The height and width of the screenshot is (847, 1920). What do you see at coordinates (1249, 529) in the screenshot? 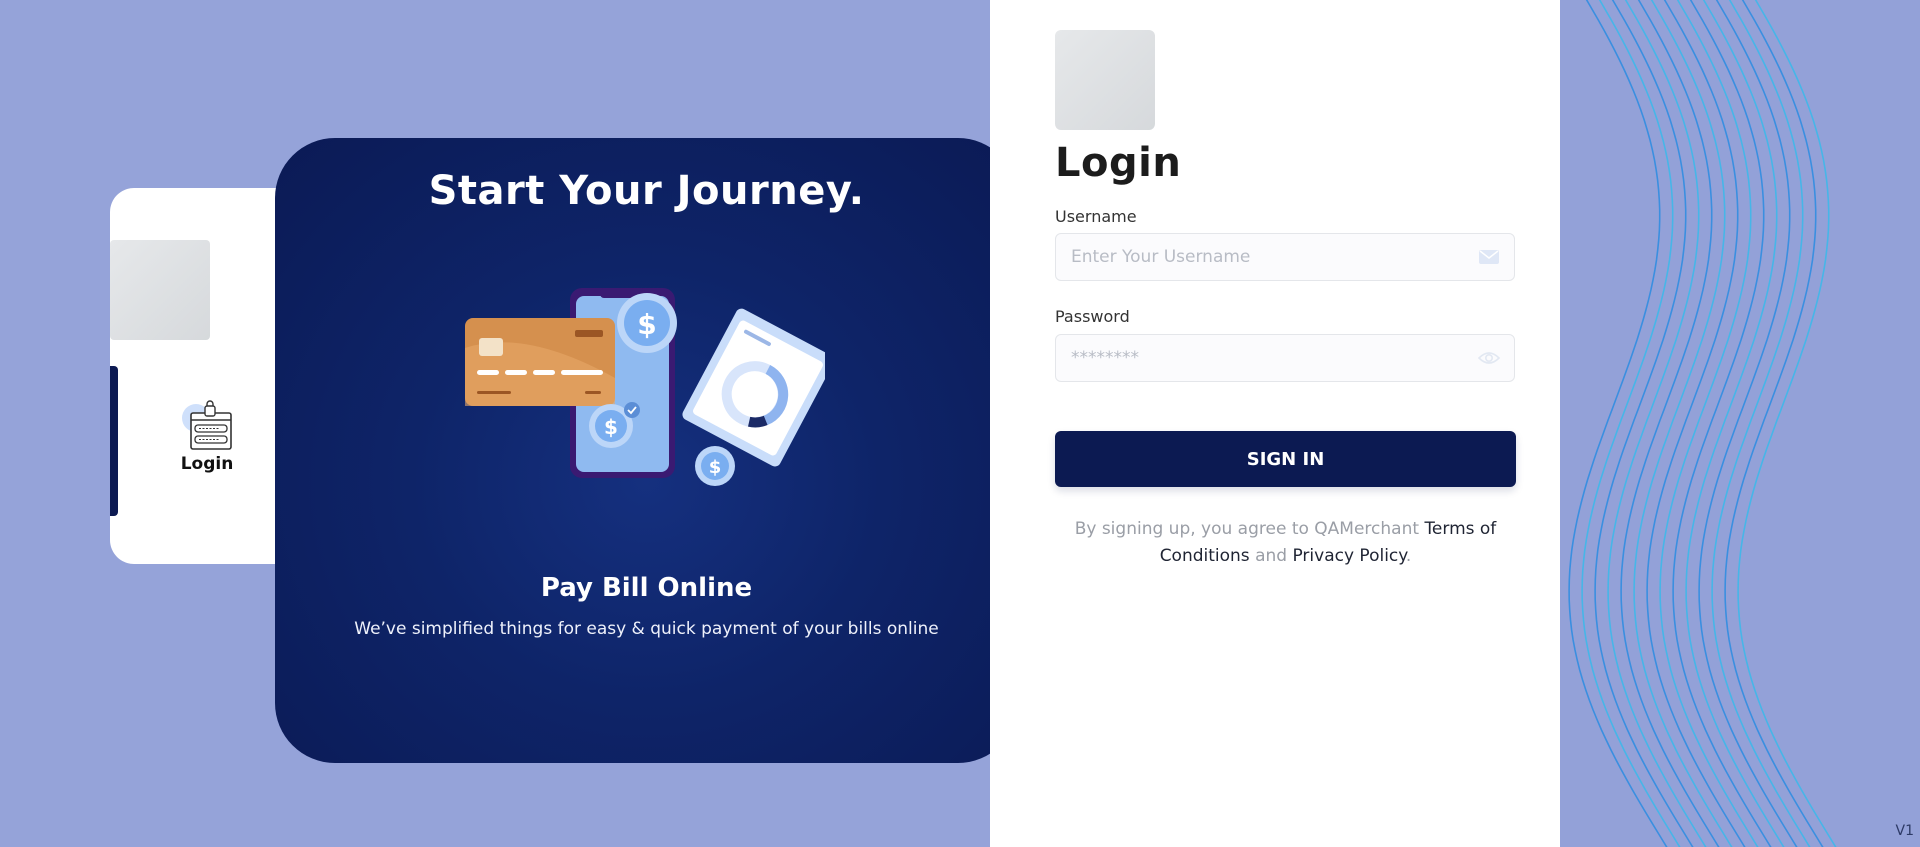
I see `terms-prefix: By signing up, you agree to QAMerchant` at bounding box center [1249, 529].